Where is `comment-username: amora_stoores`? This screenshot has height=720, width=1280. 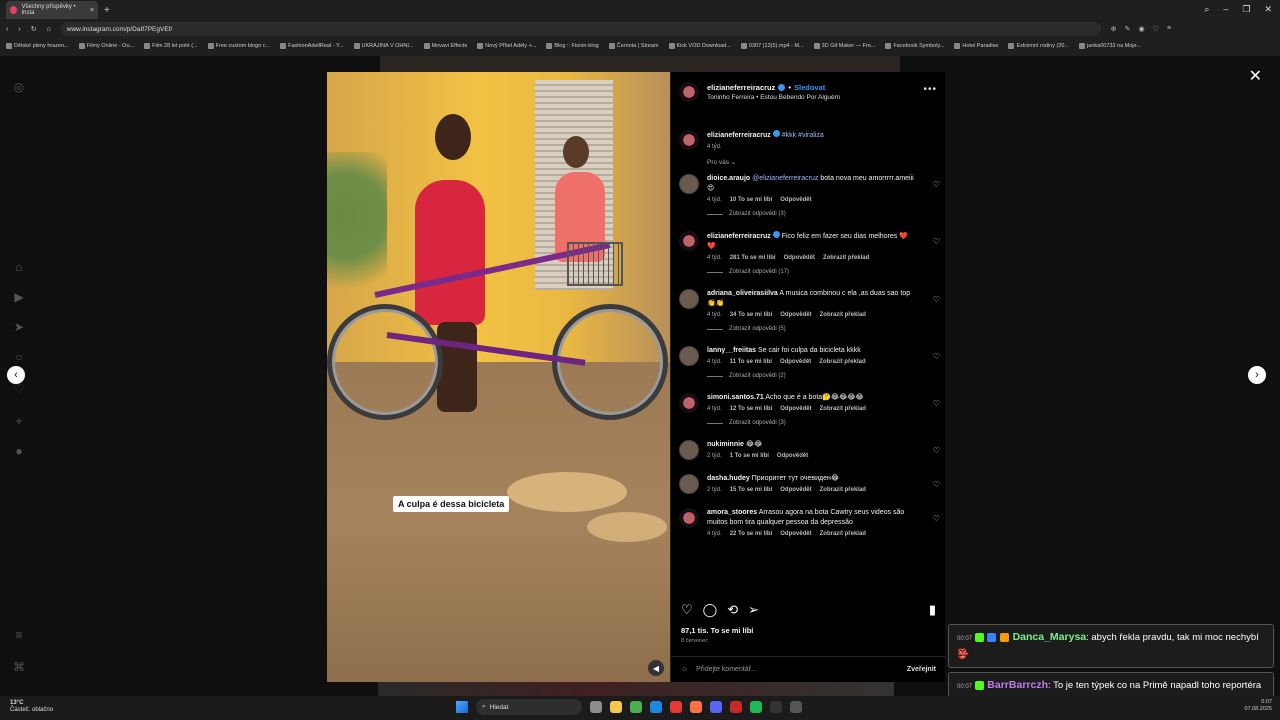
comment-username: amora_stoores is located at coordinates (732, 512).